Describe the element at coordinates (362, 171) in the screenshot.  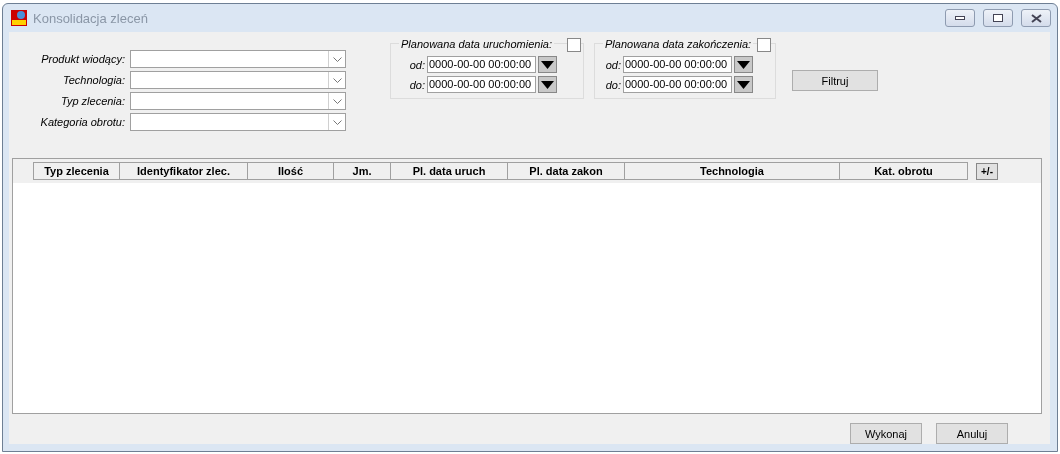
I see `column-header: Jm.` at that location.